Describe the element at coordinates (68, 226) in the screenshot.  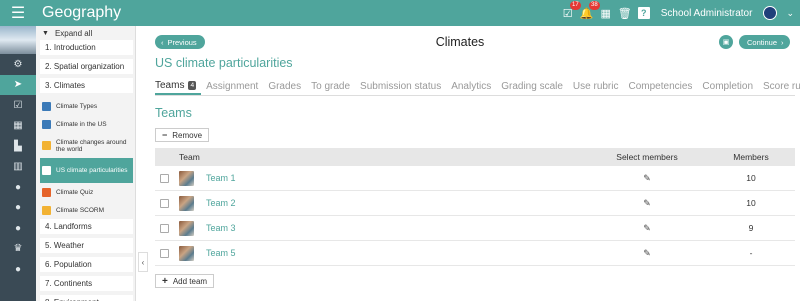
I see `sidebar-section-label: 4. Landforms` at that location.